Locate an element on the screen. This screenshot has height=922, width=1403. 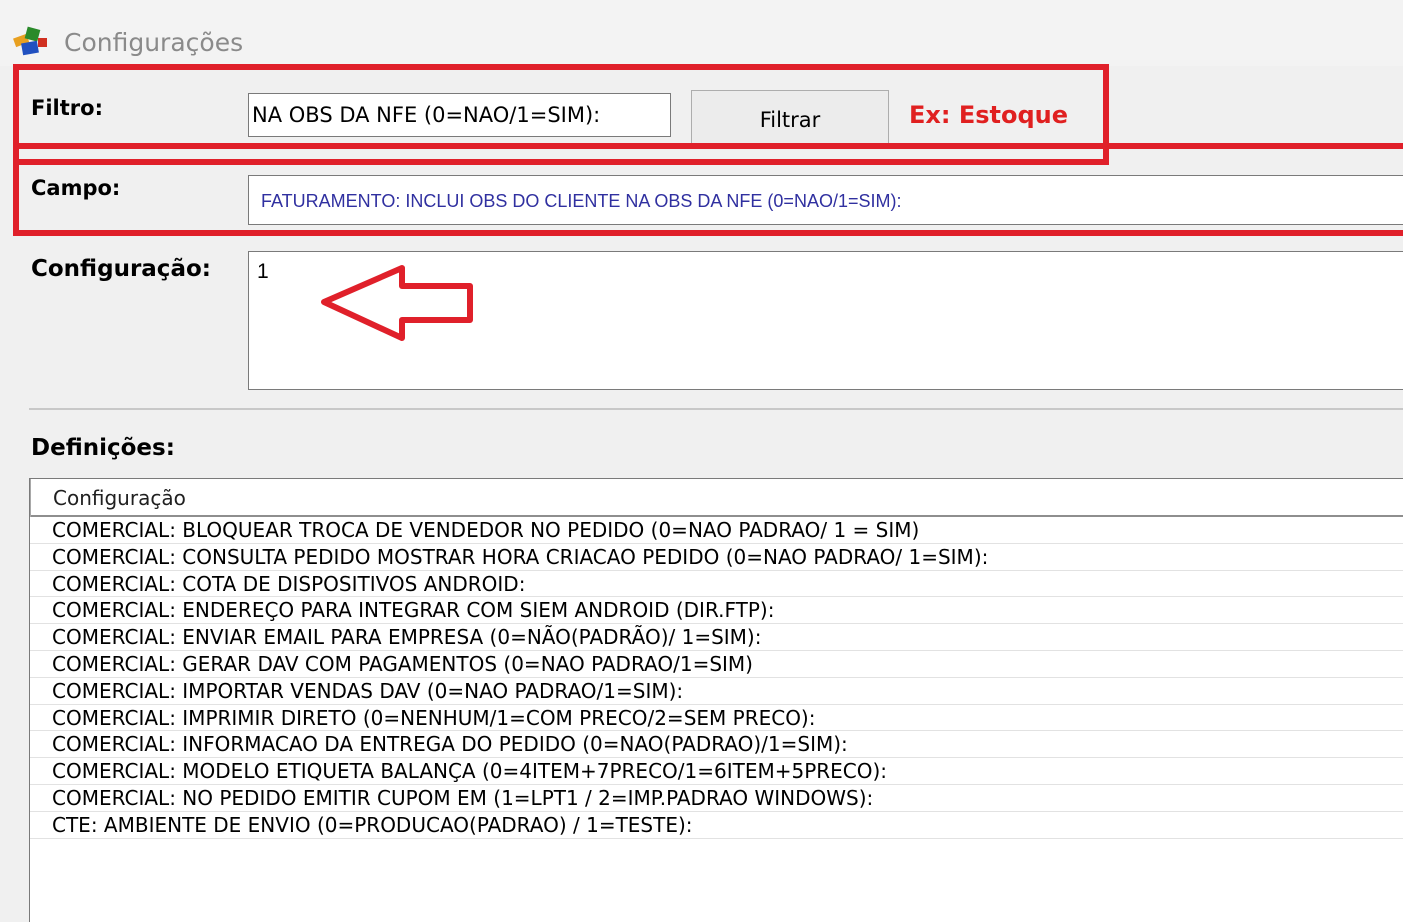
window-title: Configurações is located at coordinates (154, 42).